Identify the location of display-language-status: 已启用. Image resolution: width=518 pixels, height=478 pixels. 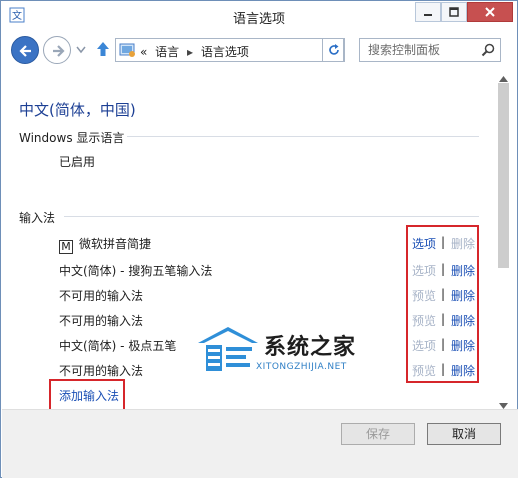
(77, 162).